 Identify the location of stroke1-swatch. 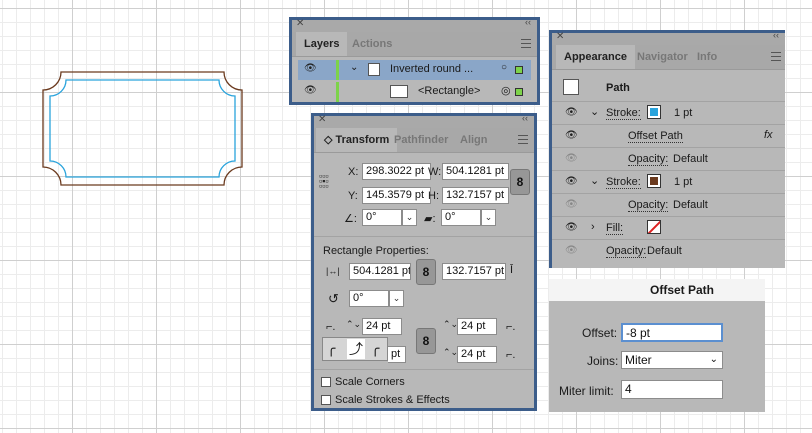
(654, 112).